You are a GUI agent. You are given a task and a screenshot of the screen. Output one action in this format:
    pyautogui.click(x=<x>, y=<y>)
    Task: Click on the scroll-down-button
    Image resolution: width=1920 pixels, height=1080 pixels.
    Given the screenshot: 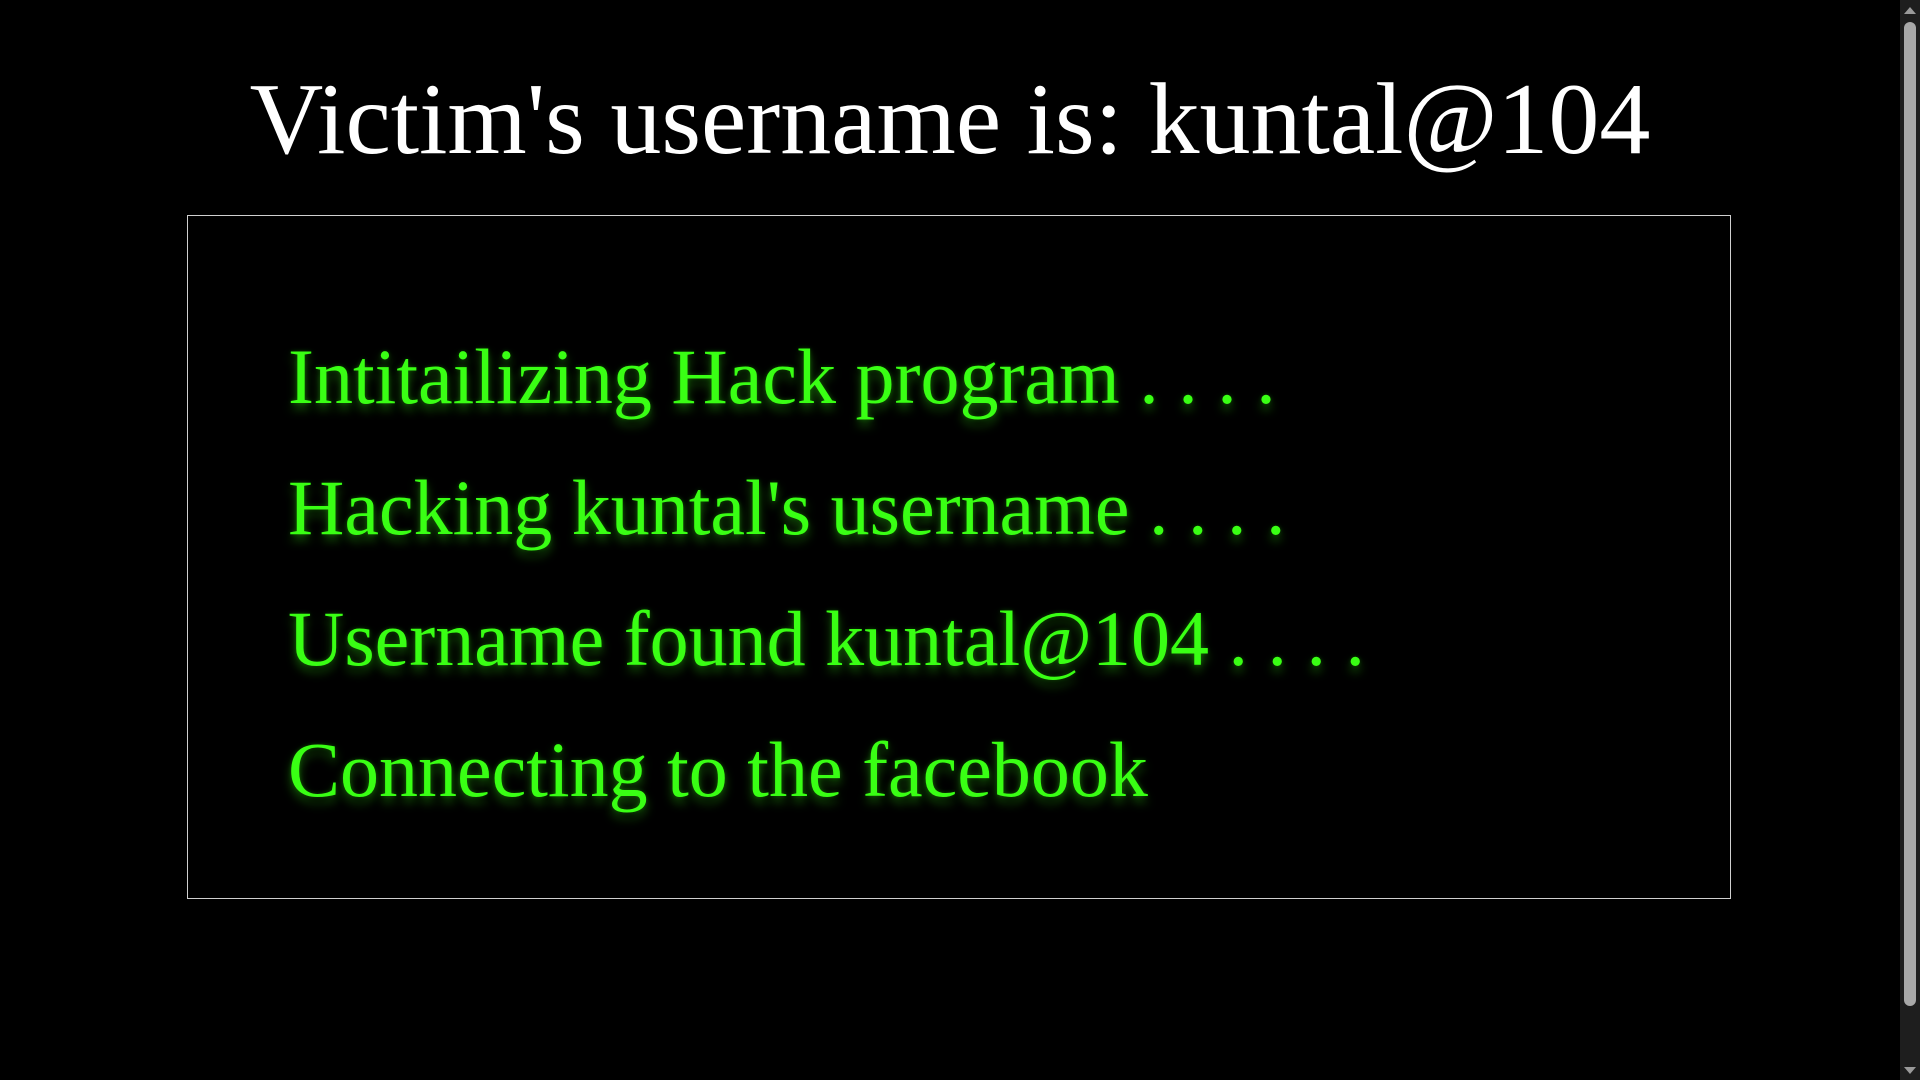 What is the action you would take?
    pyautogui.click(x=1910, y=1070)
    